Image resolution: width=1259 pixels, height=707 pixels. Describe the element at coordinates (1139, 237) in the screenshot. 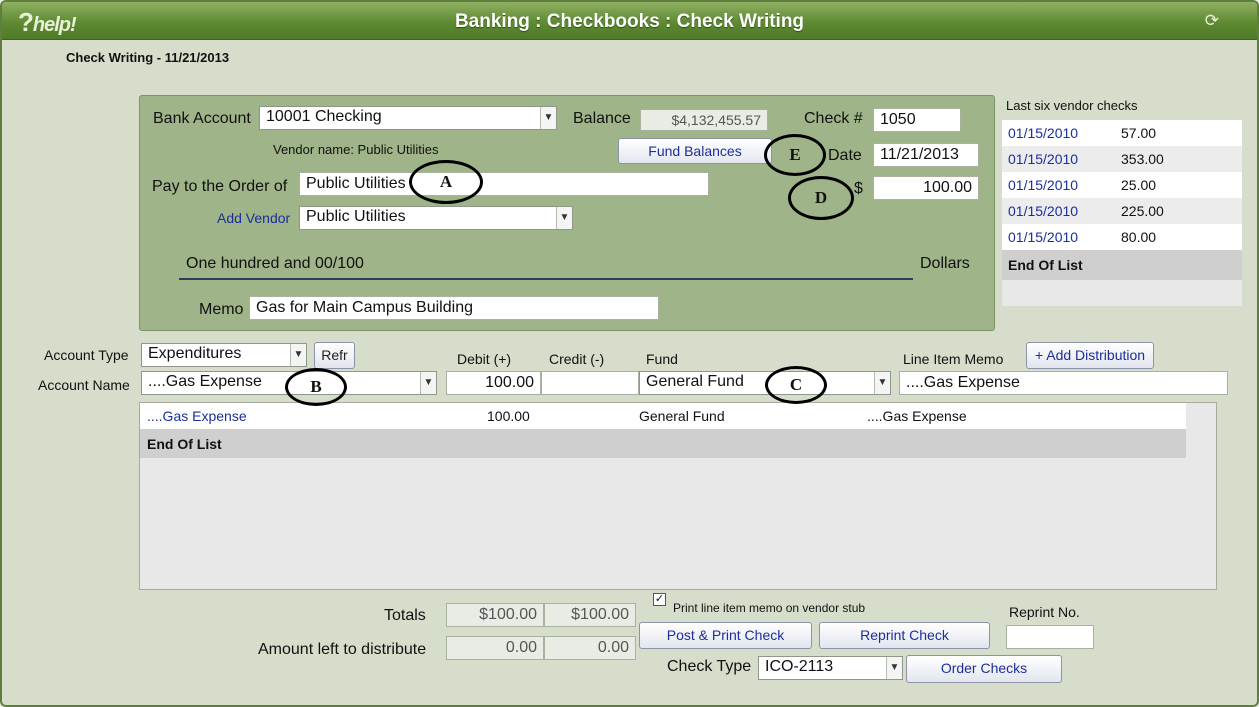

I see `check-amount: 80.00` at that location.